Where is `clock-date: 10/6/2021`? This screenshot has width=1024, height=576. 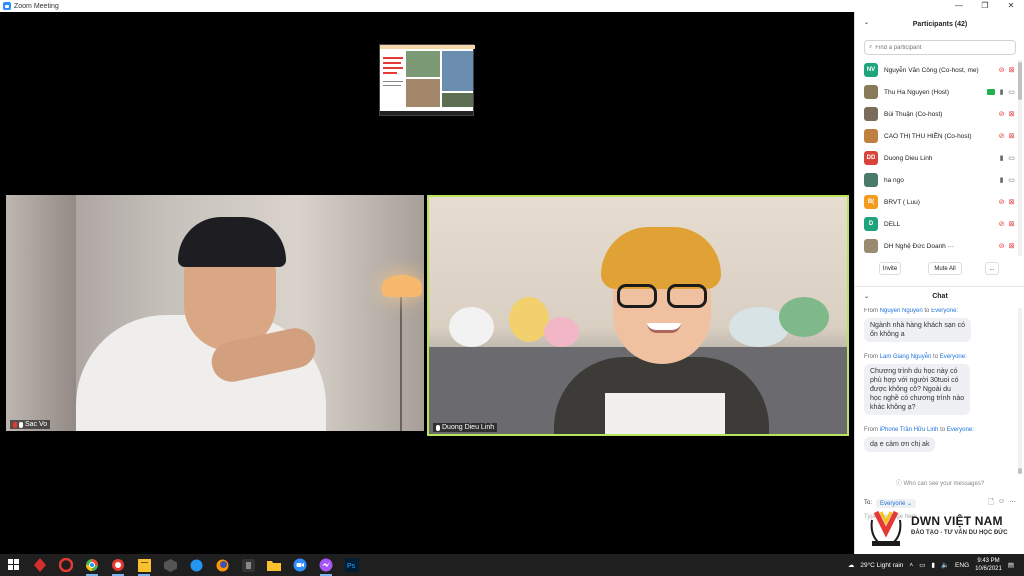
clock-date: 10/6/2021 is located at coordinates (988, 569).